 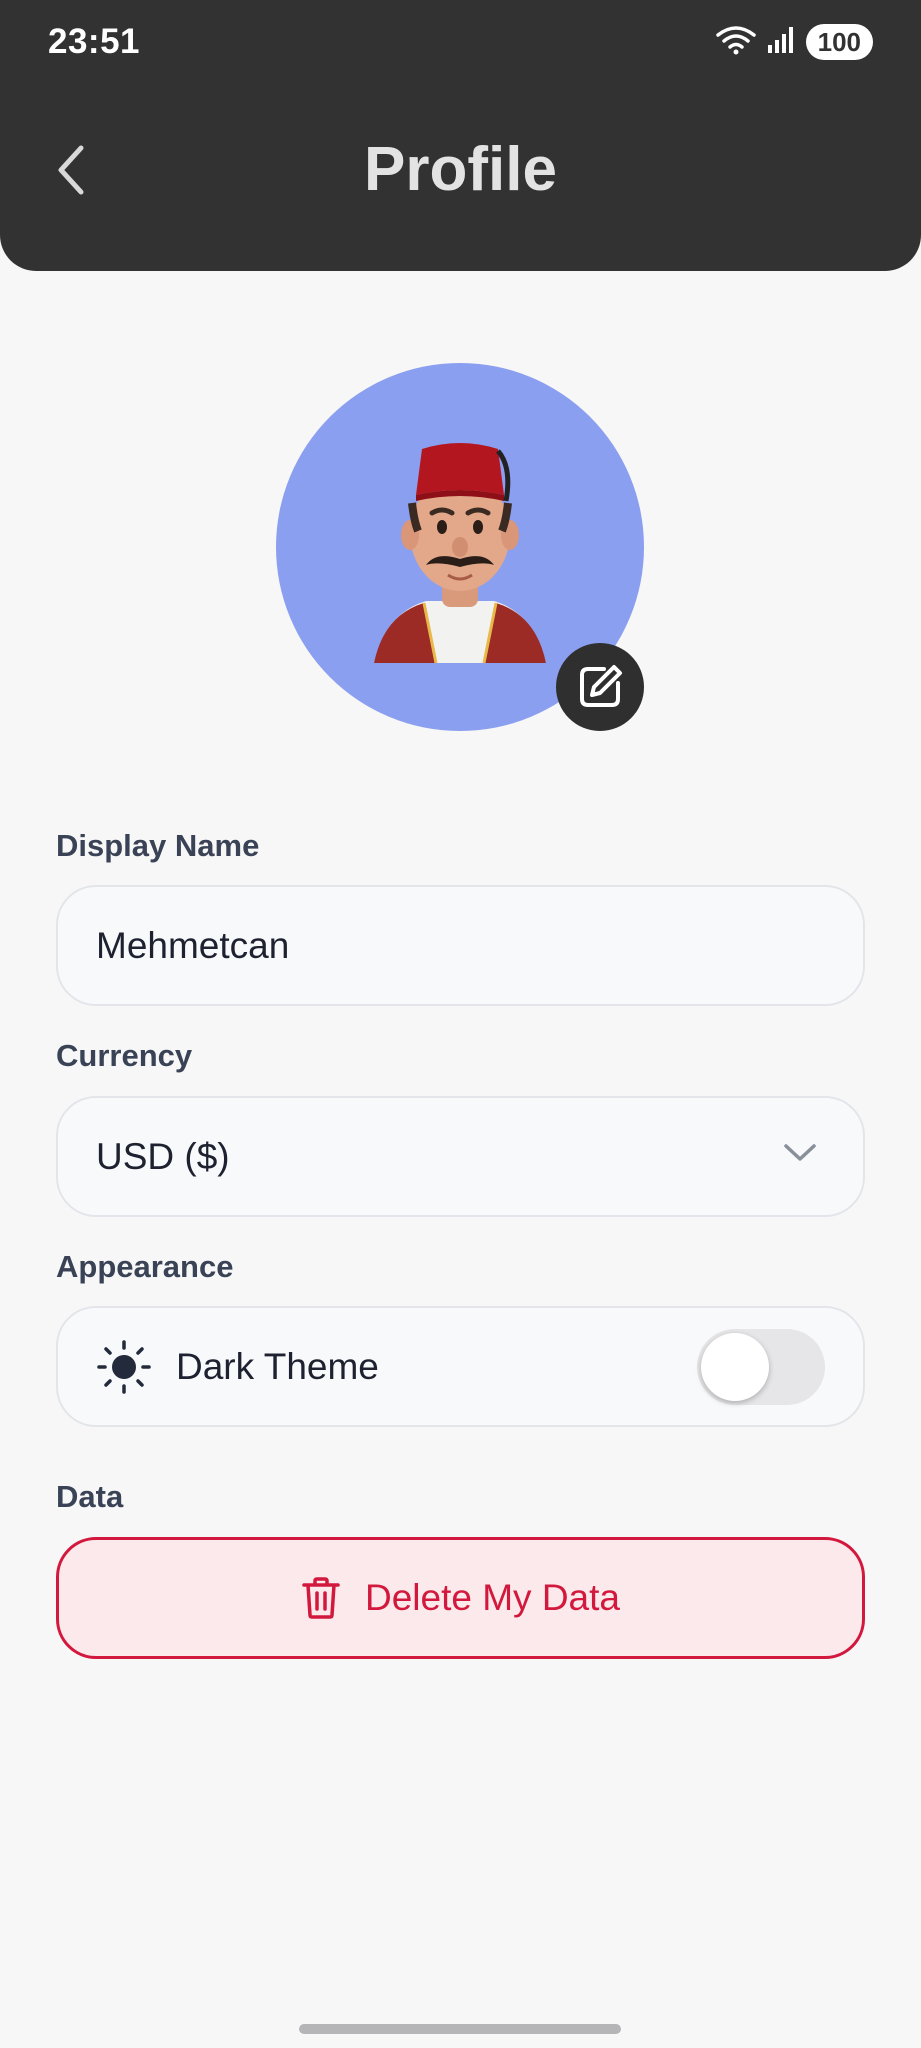 What do you see at coordinates (735, 42) in the screenshot?
I see `wifi-icon` at bounding box center [735, 42].